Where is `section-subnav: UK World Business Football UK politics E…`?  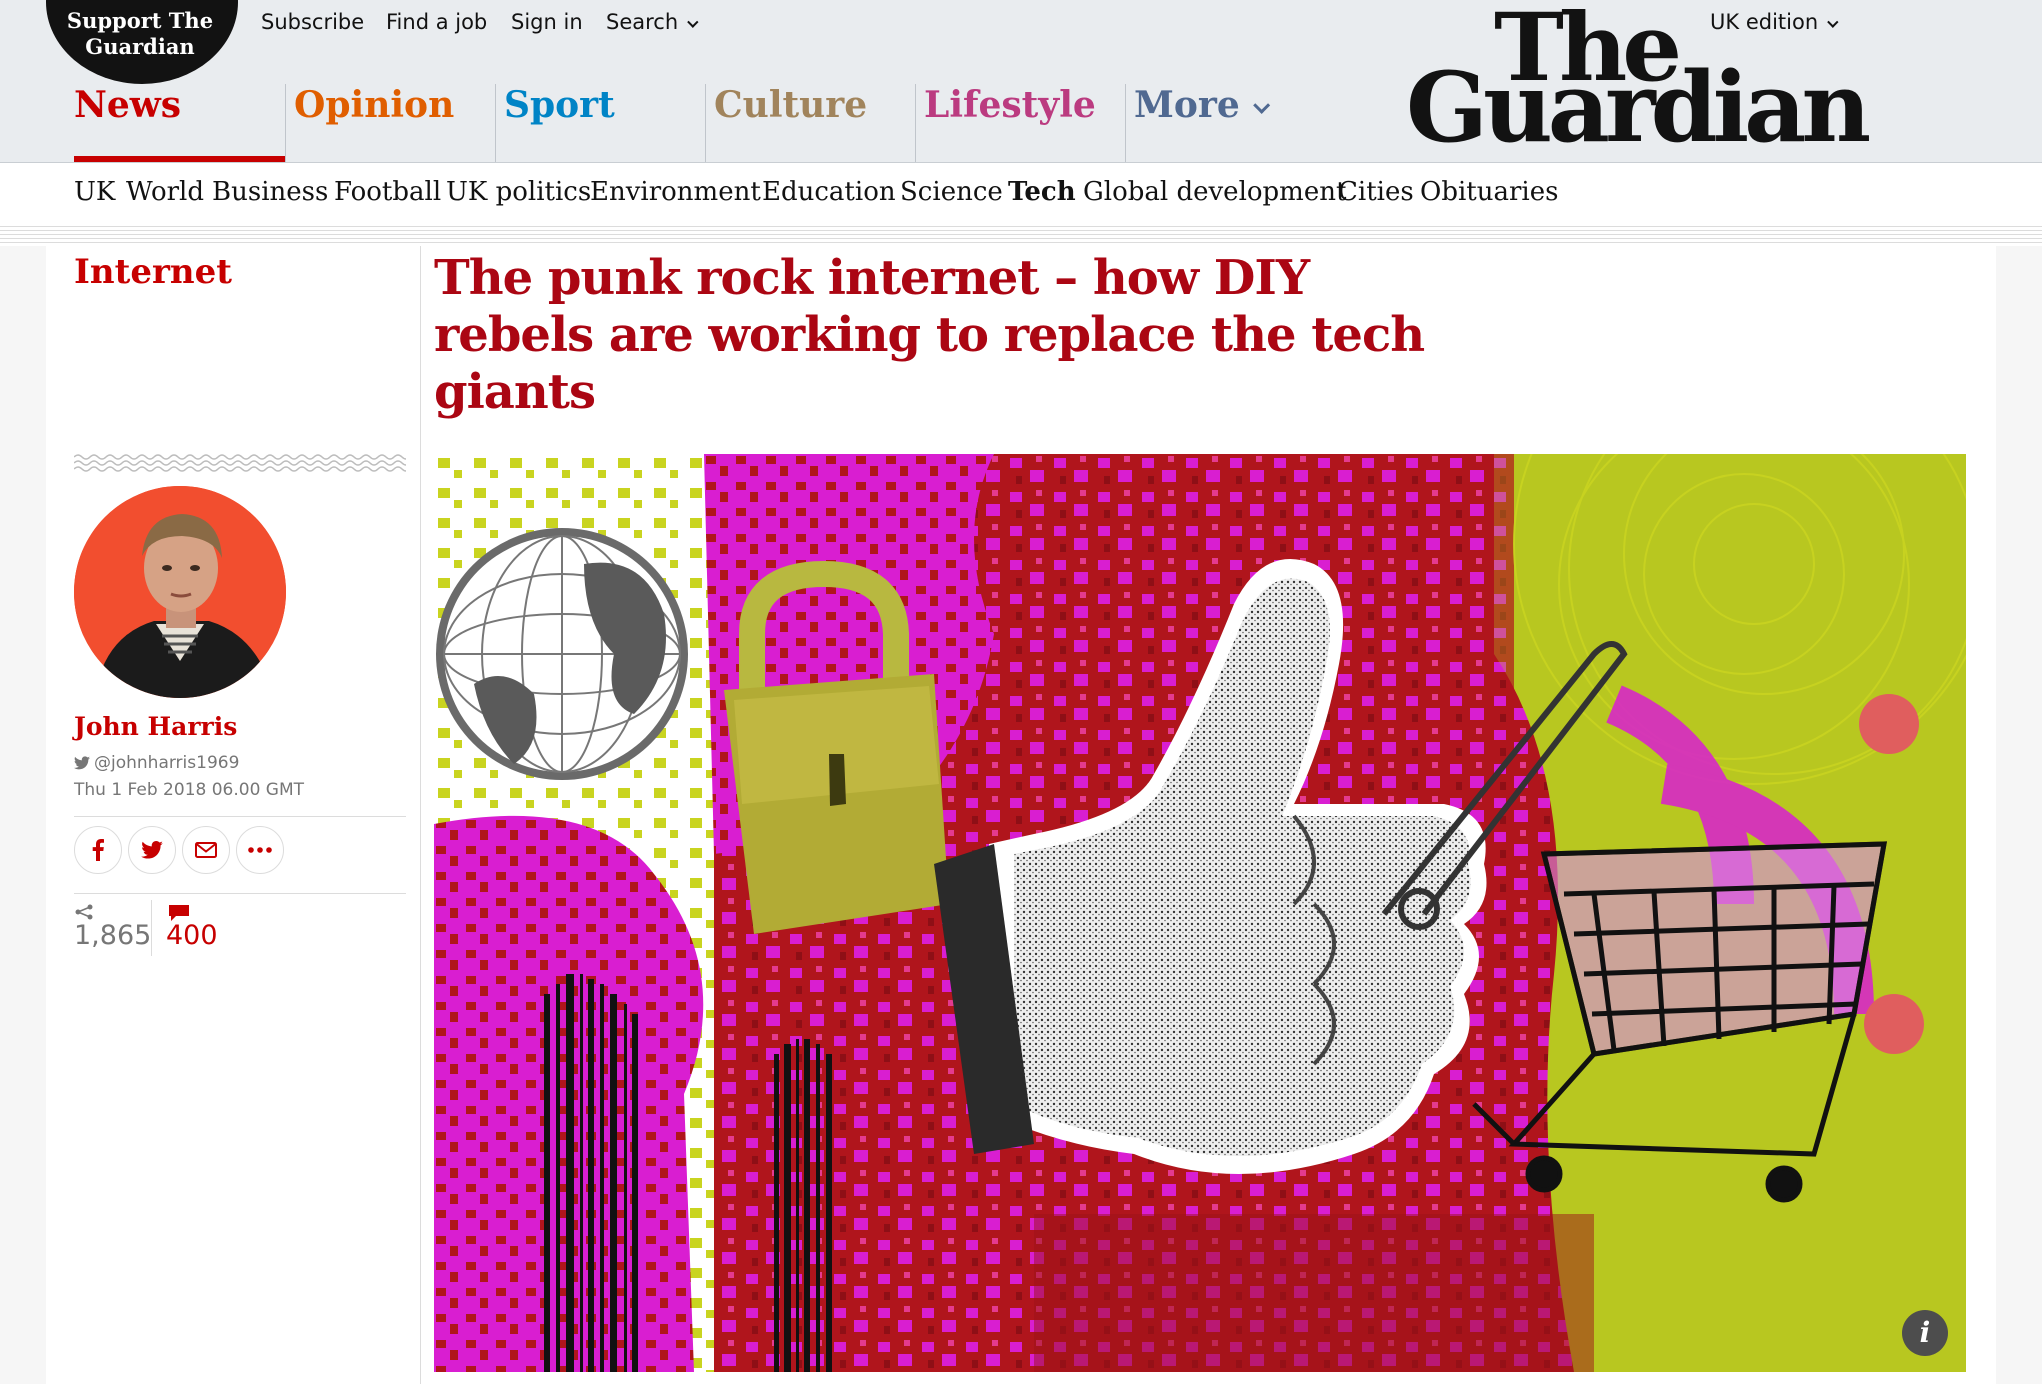 section-subnav: UK World Business Football UK politics E… is located at coordinates (1021, 194).